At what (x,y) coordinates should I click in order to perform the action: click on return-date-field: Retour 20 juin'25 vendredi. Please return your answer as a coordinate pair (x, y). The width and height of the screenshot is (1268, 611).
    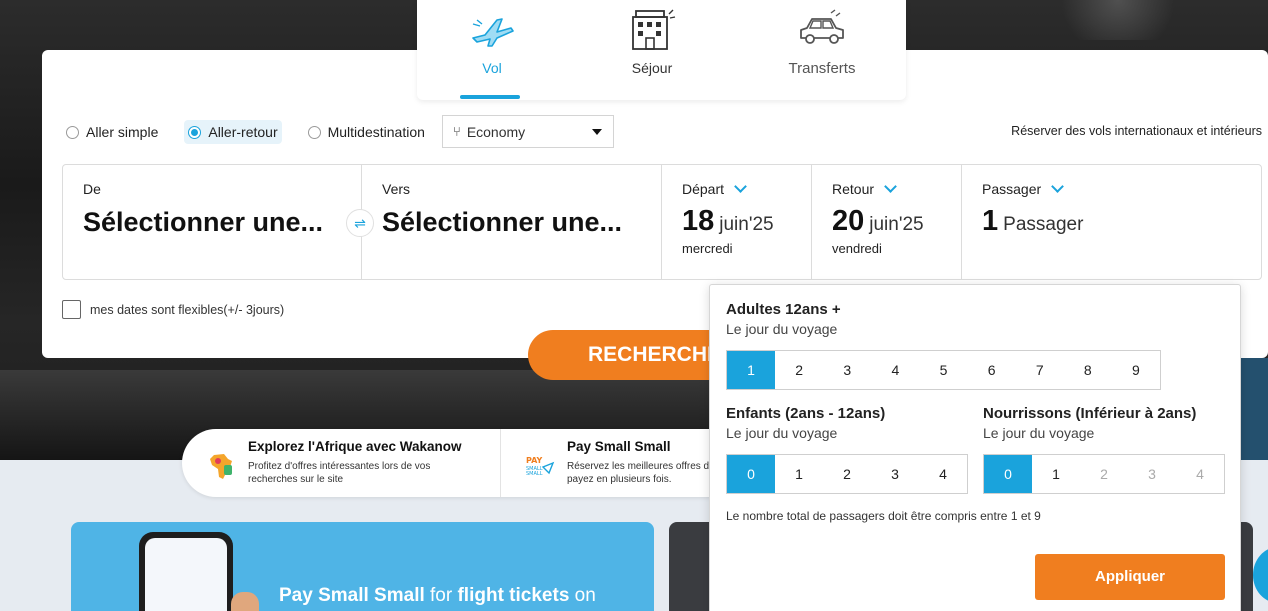
    Looking at the image, I should click on (887, 222).